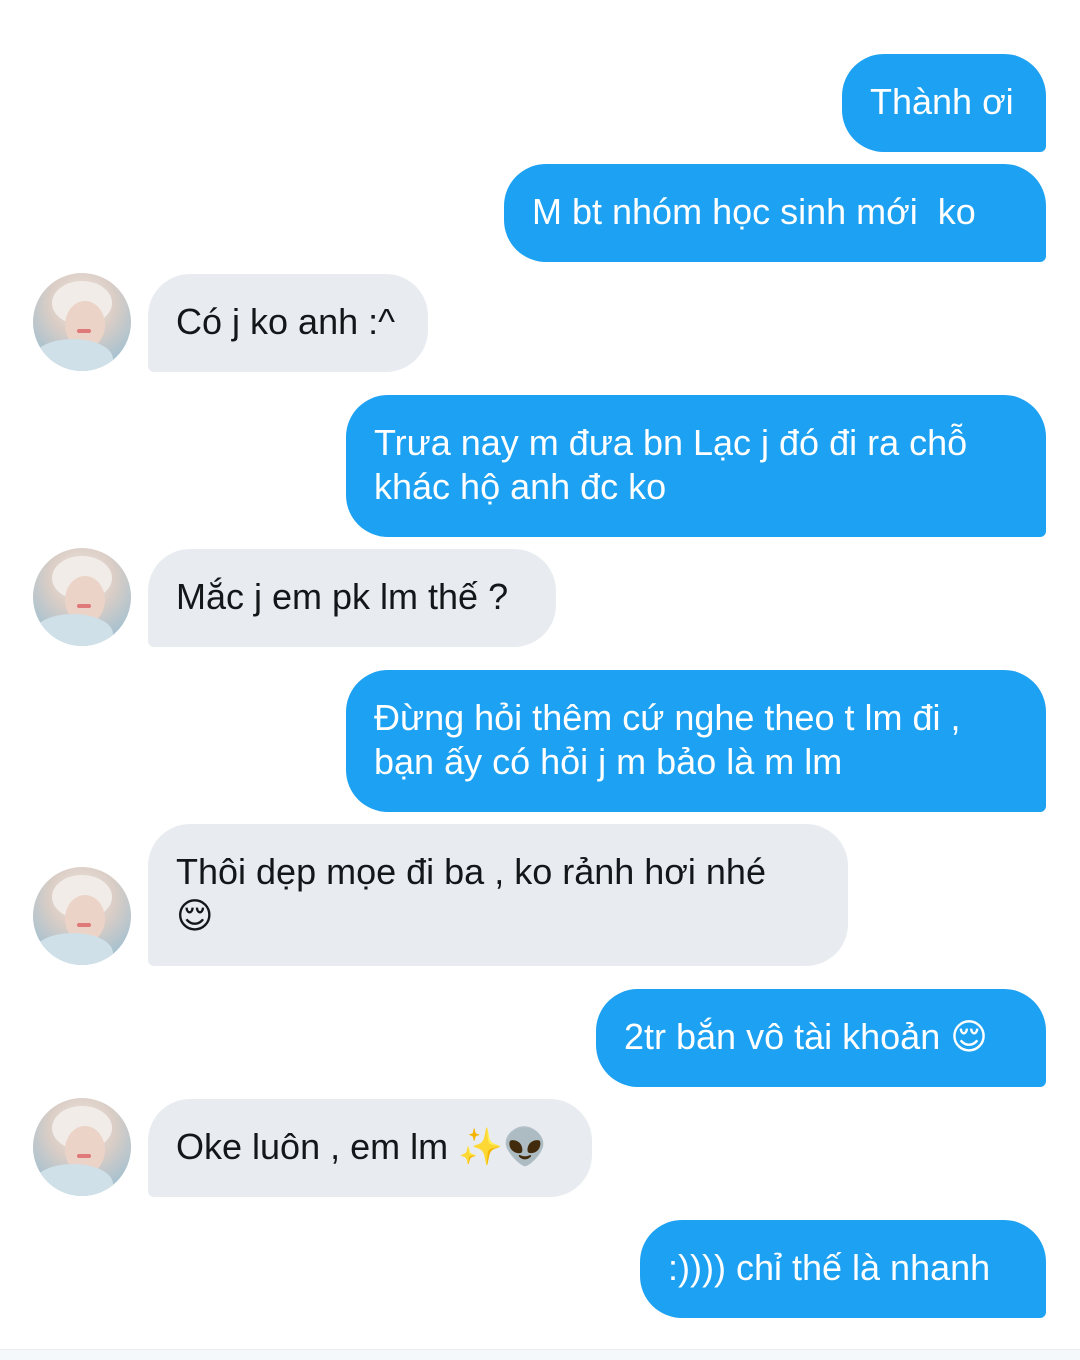  I want to click on bottom-divider, so click(540, 1354).